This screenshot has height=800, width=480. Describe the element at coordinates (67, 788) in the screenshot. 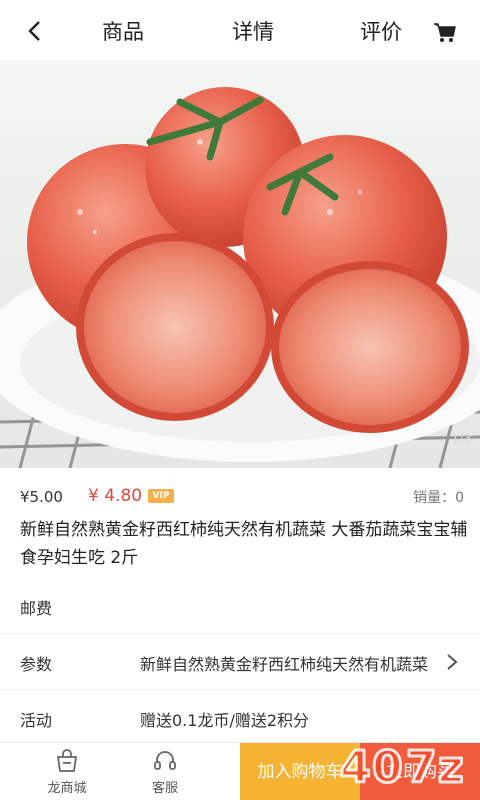

I see `shop-home-label: 龙商城` at that location.